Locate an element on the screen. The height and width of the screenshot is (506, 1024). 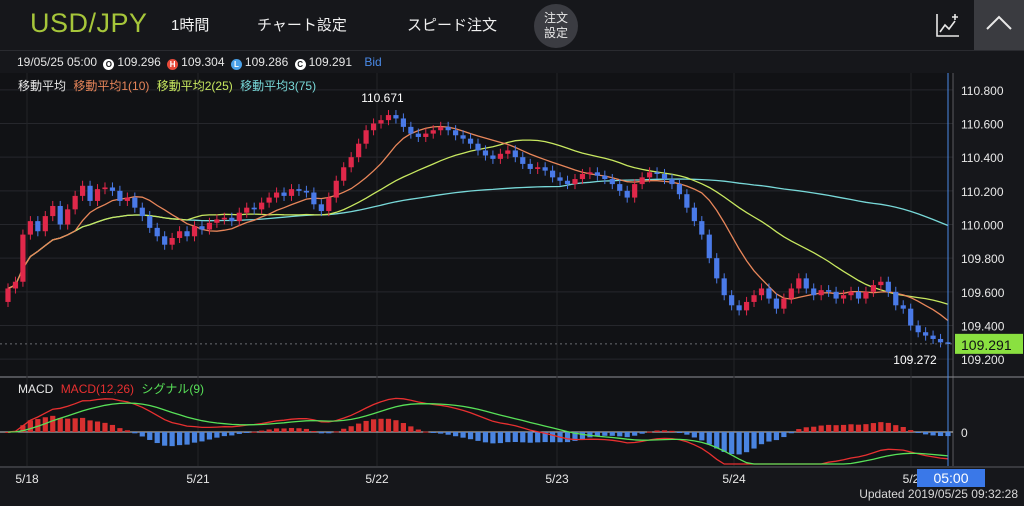
chart-settings-button: チャート設定 is located at coordinates (302, 24).